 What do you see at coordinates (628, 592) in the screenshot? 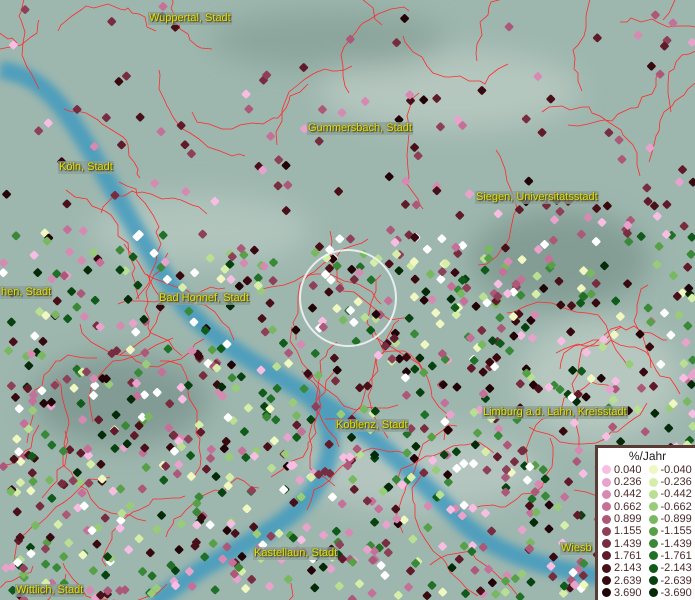
I see `legend-label: 3.690` at bounding box center [628, 592].